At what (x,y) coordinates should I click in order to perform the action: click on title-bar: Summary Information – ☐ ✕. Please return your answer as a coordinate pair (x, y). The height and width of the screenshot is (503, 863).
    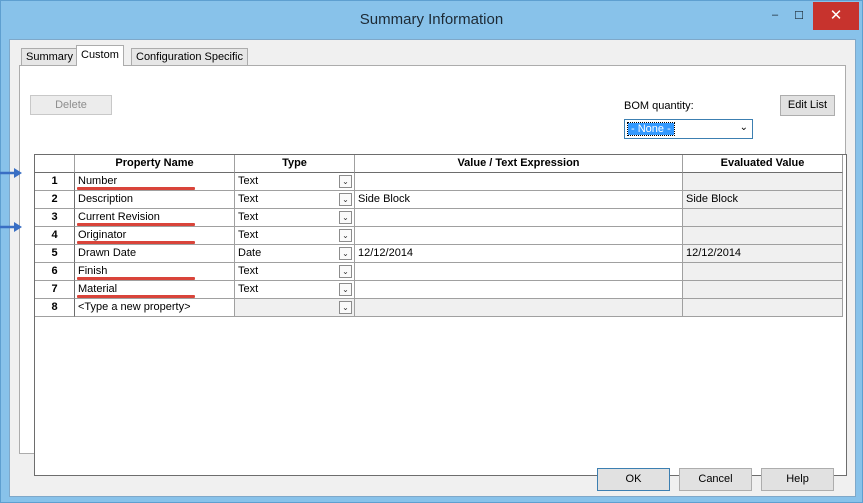
    Looking at the image, I should click on (431, 20).